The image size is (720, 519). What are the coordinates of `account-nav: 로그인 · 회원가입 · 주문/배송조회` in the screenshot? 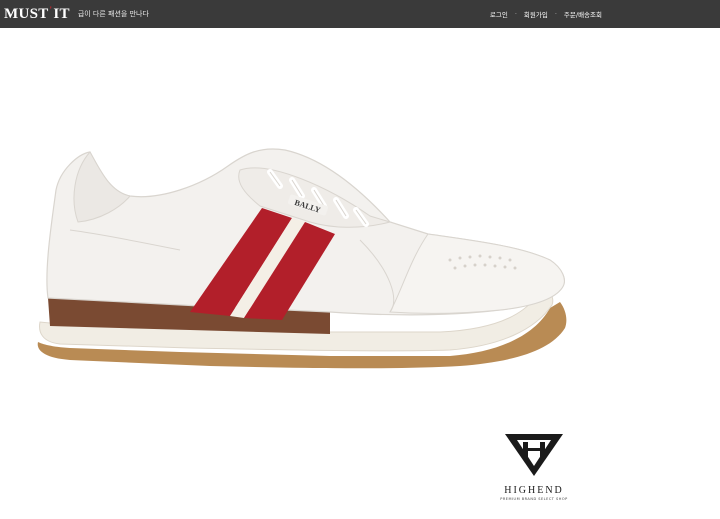 It's located at (546, 14).